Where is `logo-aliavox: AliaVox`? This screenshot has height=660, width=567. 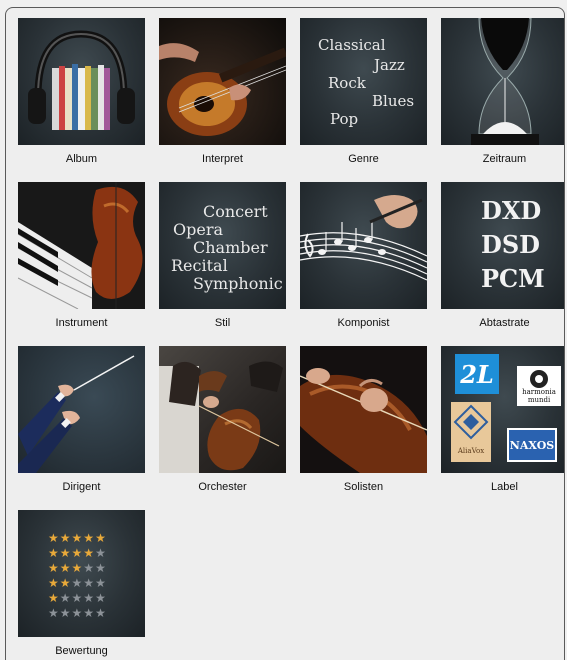
logo-aliavox: AliaVox is located at coordinates (471, 432).